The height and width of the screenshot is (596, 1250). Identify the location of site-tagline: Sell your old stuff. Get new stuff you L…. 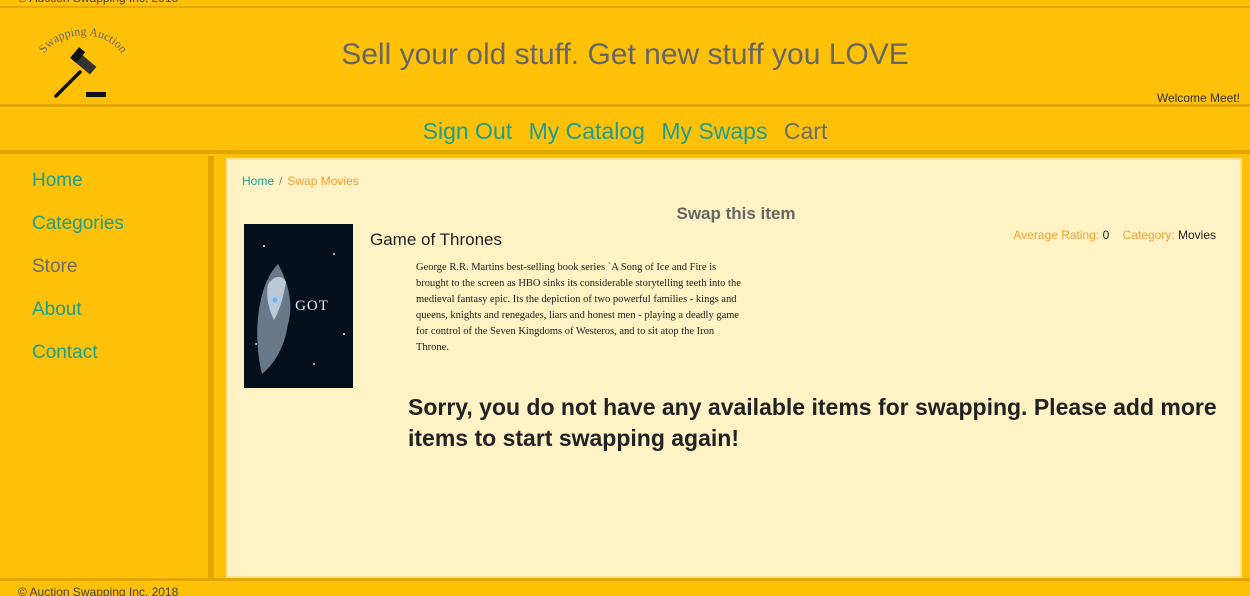
(625, 54).